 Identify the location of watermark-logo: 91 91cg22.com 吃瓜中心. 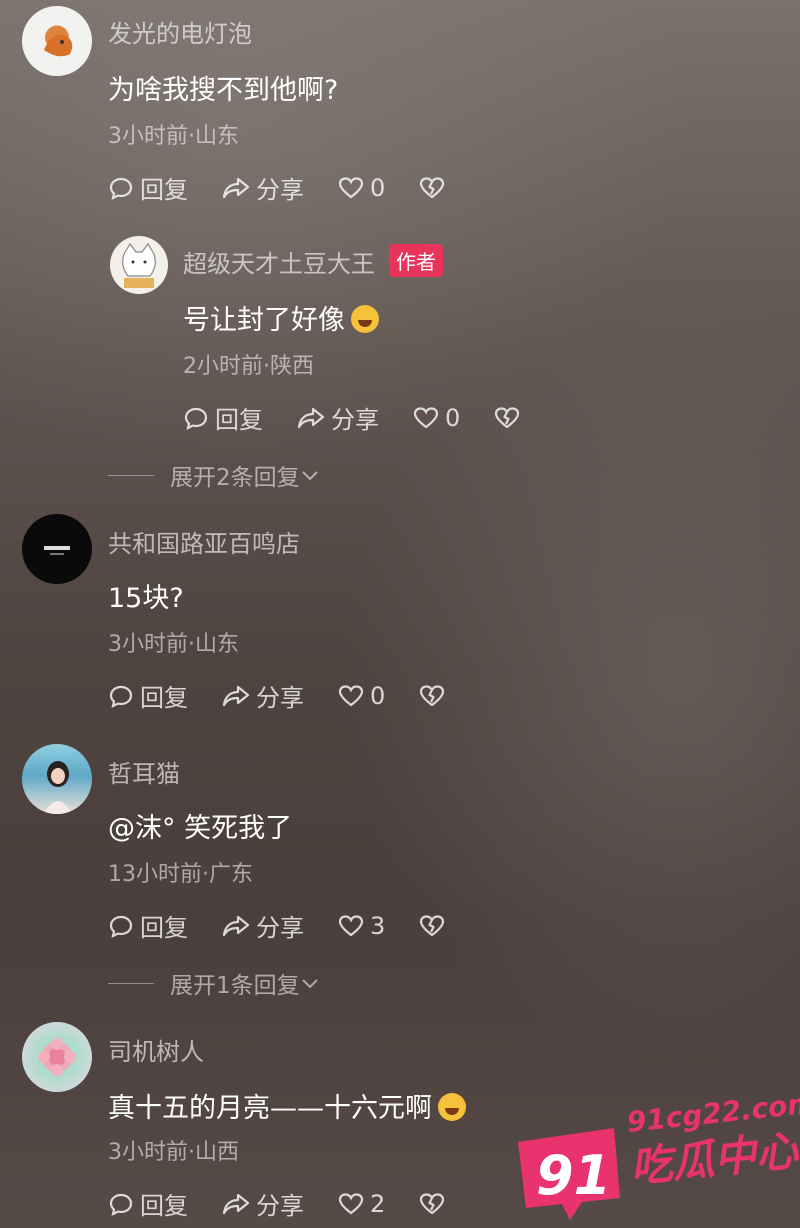
(655, 1145).